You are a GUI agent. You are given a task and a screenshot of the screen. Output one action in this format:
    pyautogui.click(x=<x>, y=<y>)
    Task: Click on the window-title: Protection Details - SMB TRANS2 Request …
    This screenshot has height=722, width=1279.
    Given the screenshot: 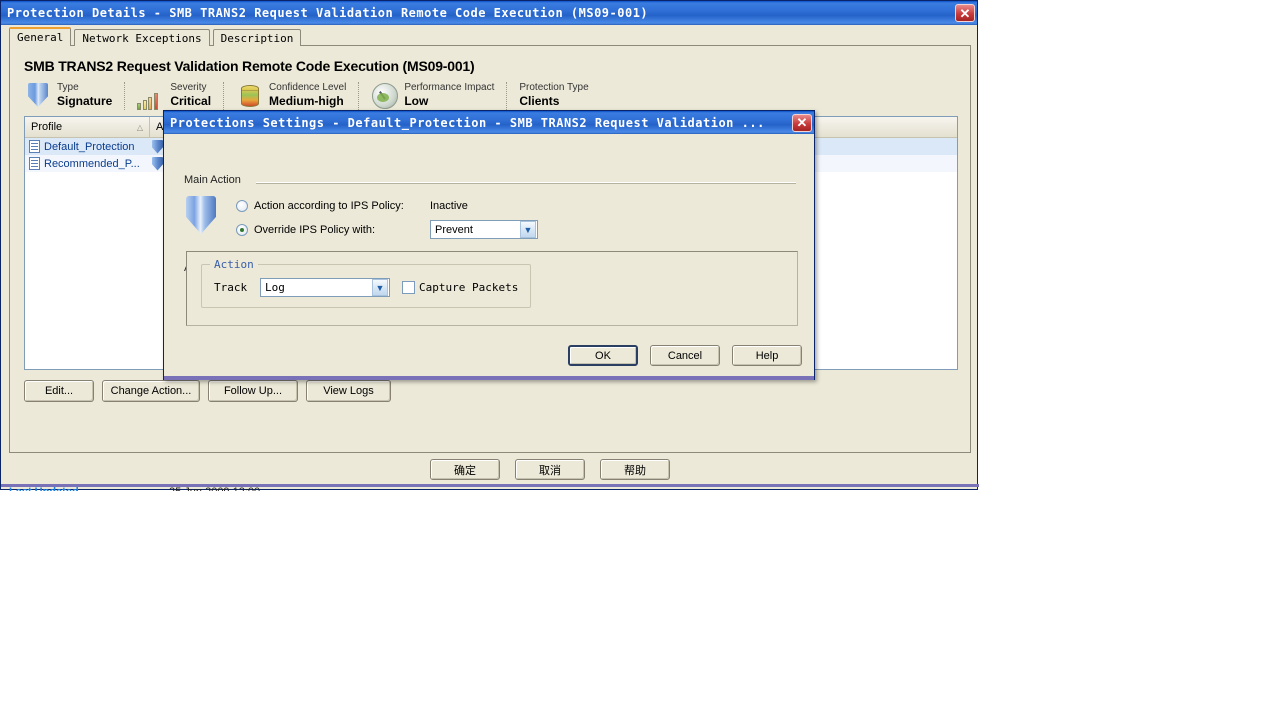 What is the action you would take?
    pyautogui.click(x=328, y=13)
    